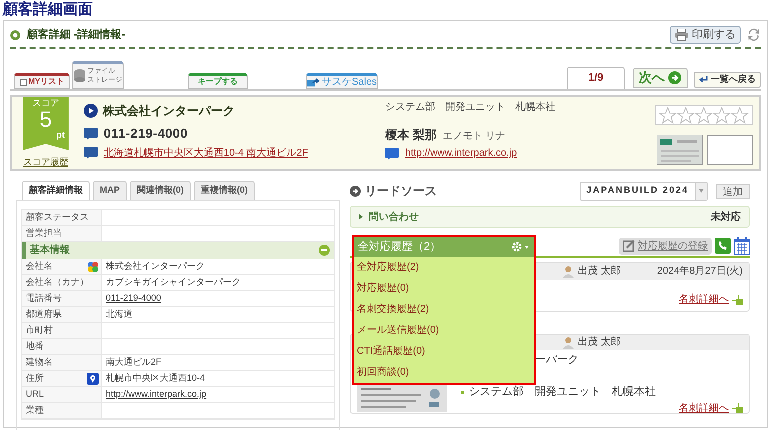 Image resolution: width=771 pixels, height=430 pixels. Describe the element at coordinates (42, 81) in the screenshot. I see `top-tab: MYリスト` at that location.